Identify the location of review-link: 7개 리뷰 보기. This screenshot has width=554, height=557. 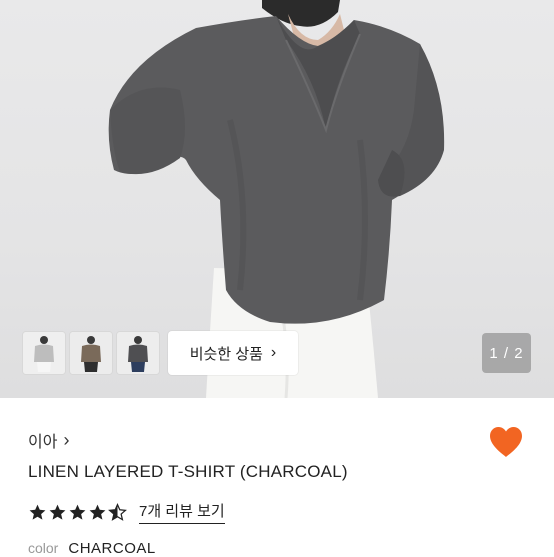
(182, 512).